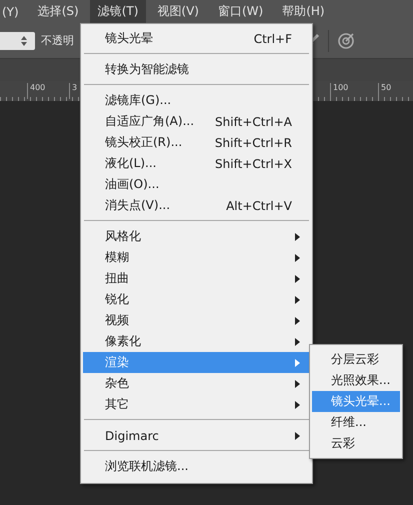 Image resolution: width=413 pixels, height=505 pixels. What do you see at coordinates (13, 11) in the screenshot?
I see `menu-bar-item: (Y)` at bounding box center [13, 11].